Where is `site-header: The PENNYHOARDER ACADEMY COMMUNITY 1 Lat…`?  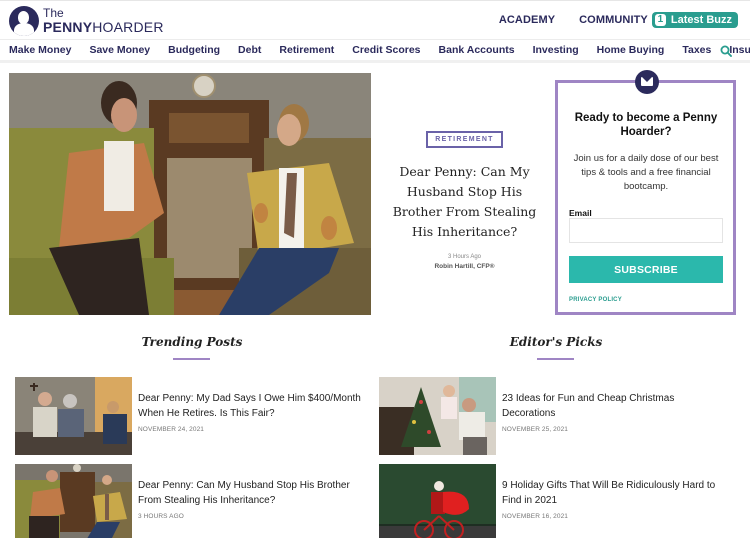 site-header: The PENNYHOARDER ACADEMY COMMUNITY 1 Lat… is located at coordinates (375, 19).